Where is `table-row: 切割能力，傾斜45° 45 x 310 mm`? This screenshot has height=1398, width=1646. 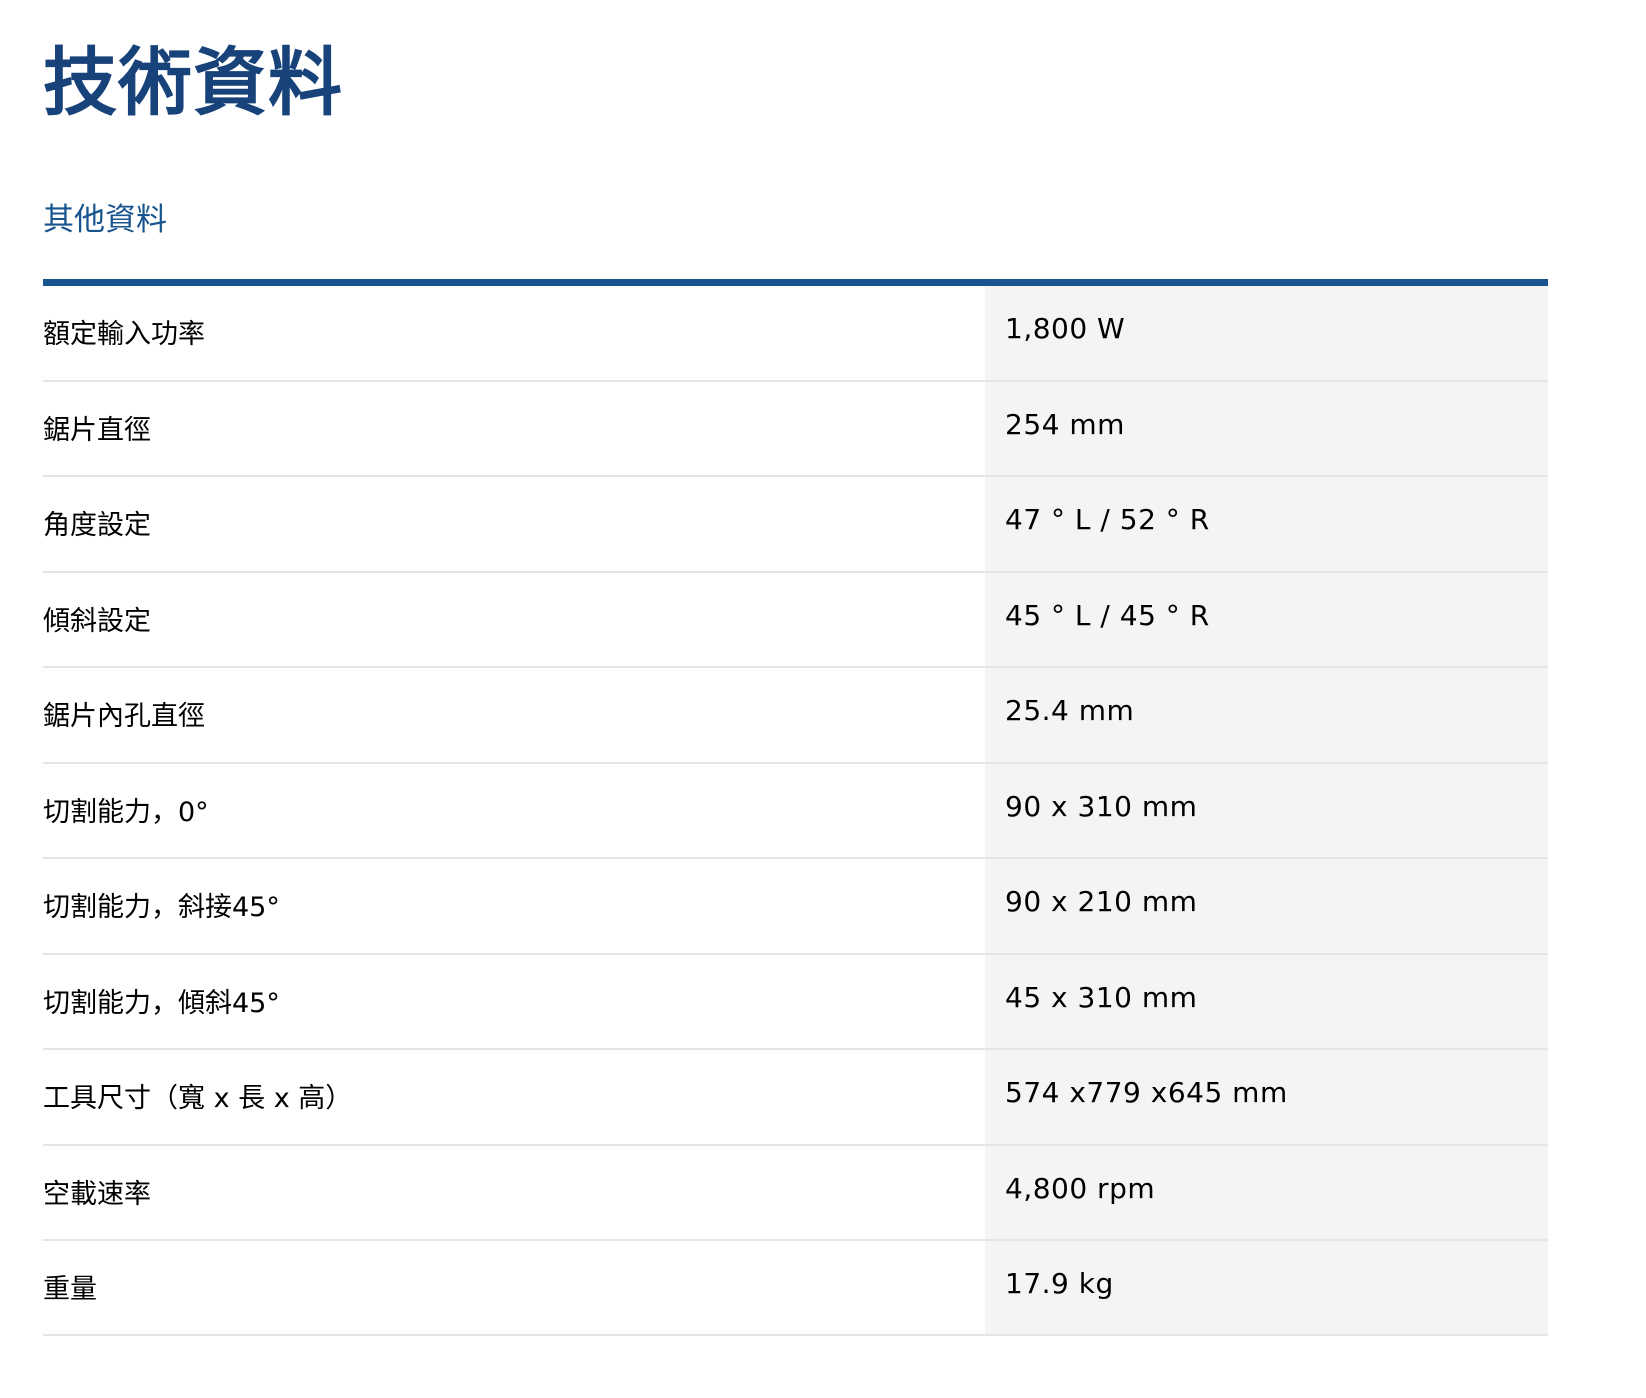
table-row: 切割能力，傾斜45° 45 x 310 mm is located at coordinates (795, 1002).